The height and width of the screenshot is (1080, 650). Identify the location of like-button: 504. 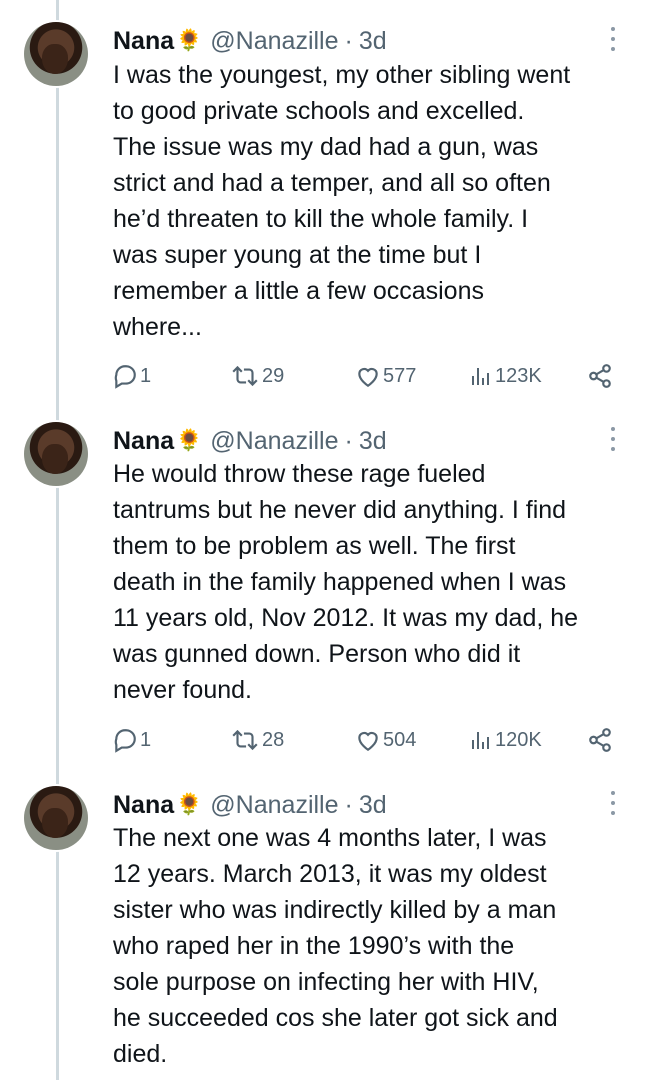
(385, 740).